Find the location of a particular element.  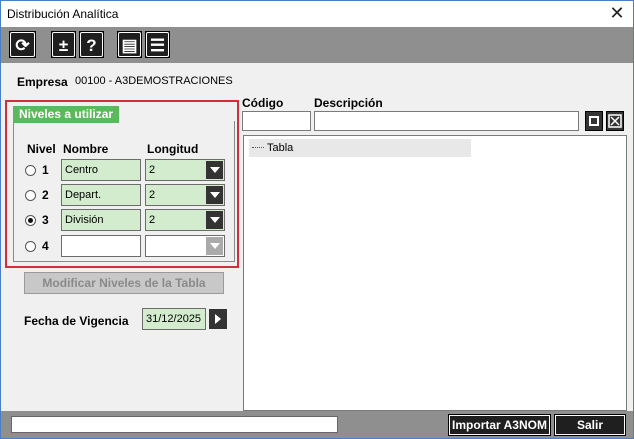

refresh-button: ⟳ is located at coordinates (22, 44).